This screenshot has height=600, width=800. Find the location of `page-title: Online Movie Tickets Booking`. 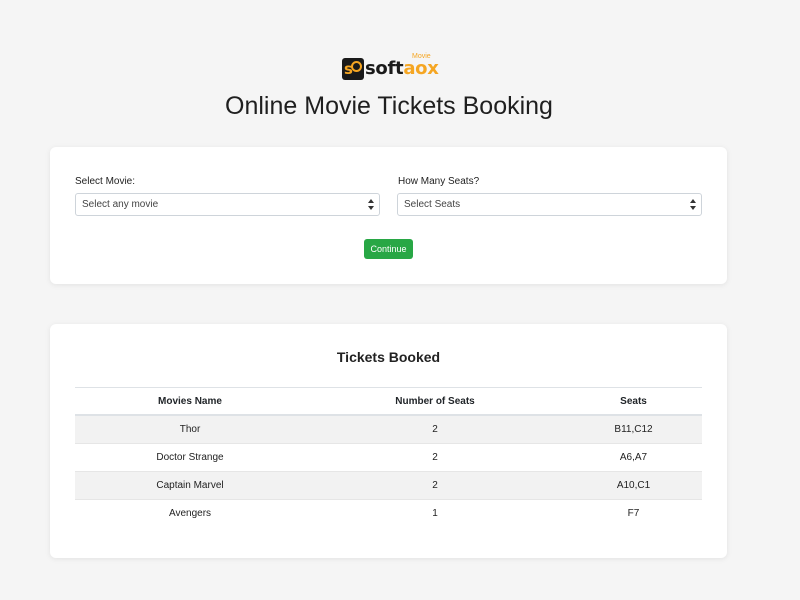

page-title: Online Movie Tickets Booking is located at coordinates (389, 106).